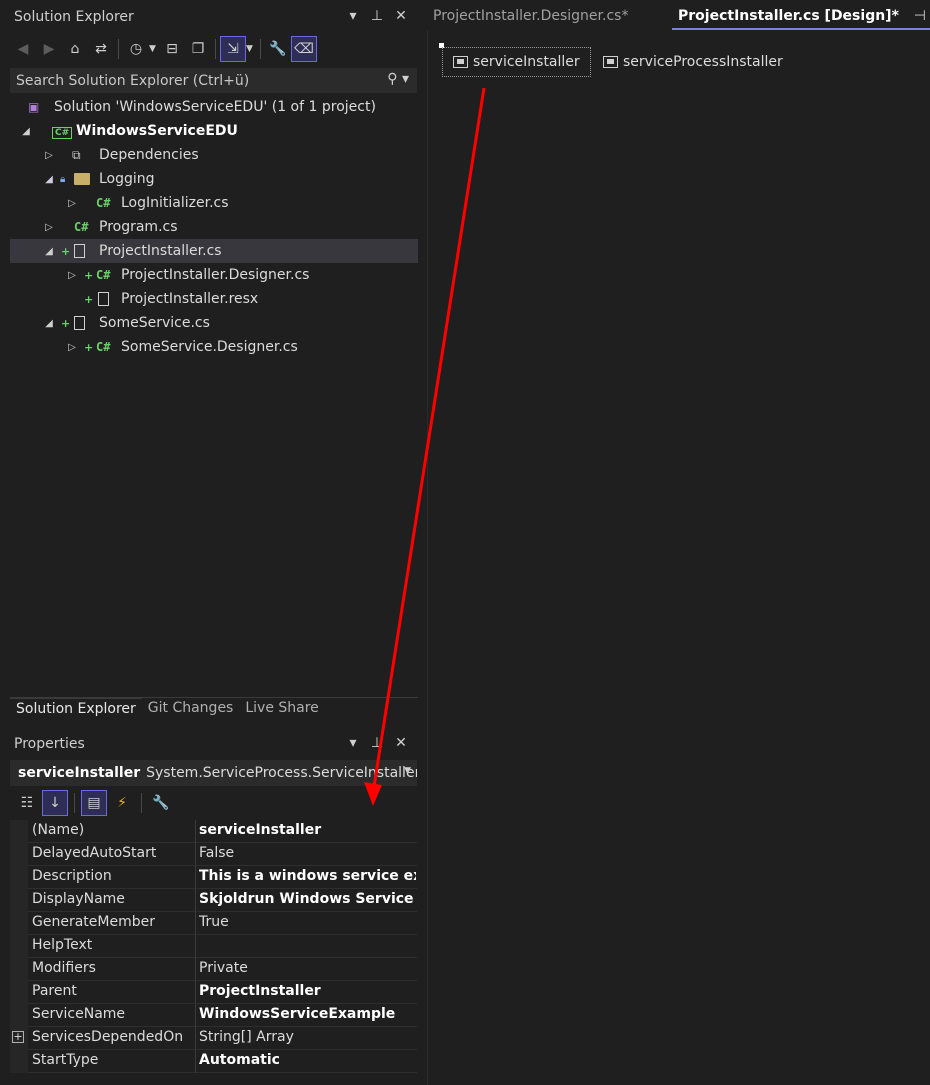  I want to click on tab-projectinstaller-design: ProjectInstaller.cs [Design]* ⊣ ✕, so click(801, 17).